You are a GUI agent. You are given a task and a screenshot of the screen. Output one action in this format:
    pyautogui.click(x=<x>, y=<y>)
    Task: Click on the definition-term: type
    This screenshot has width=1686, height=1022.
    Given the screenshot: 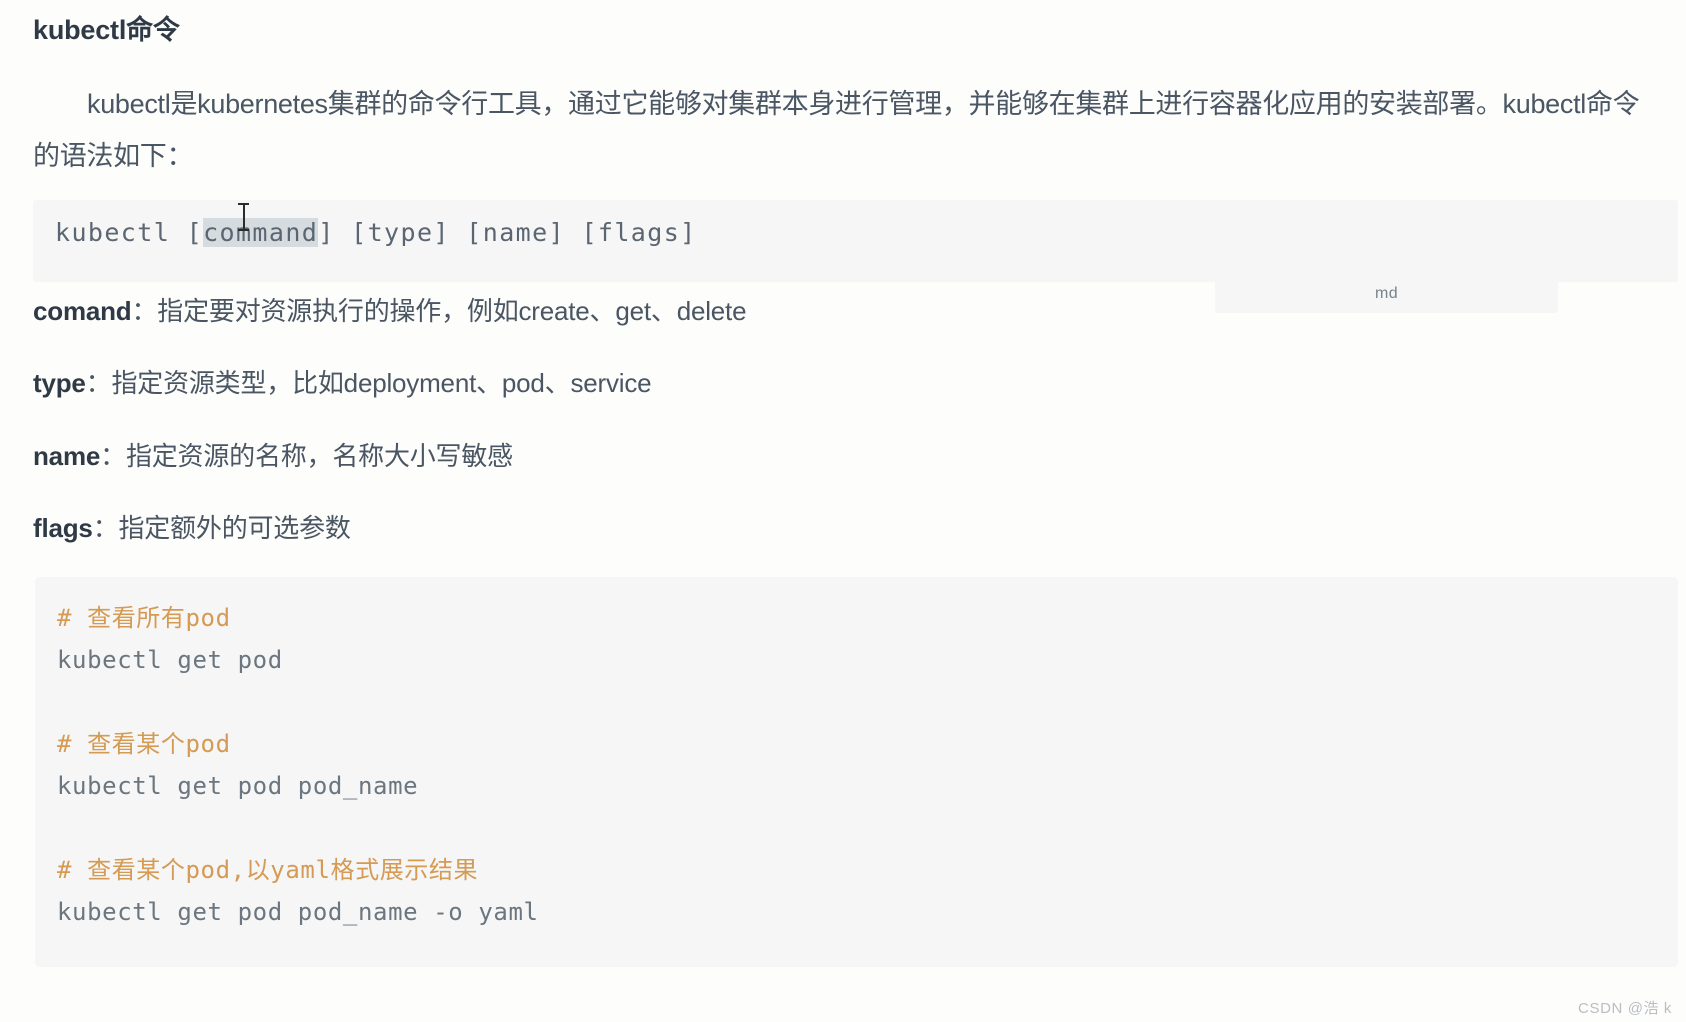 What is the action you would take?
    pyautogui.click(x=59, y=383)
    